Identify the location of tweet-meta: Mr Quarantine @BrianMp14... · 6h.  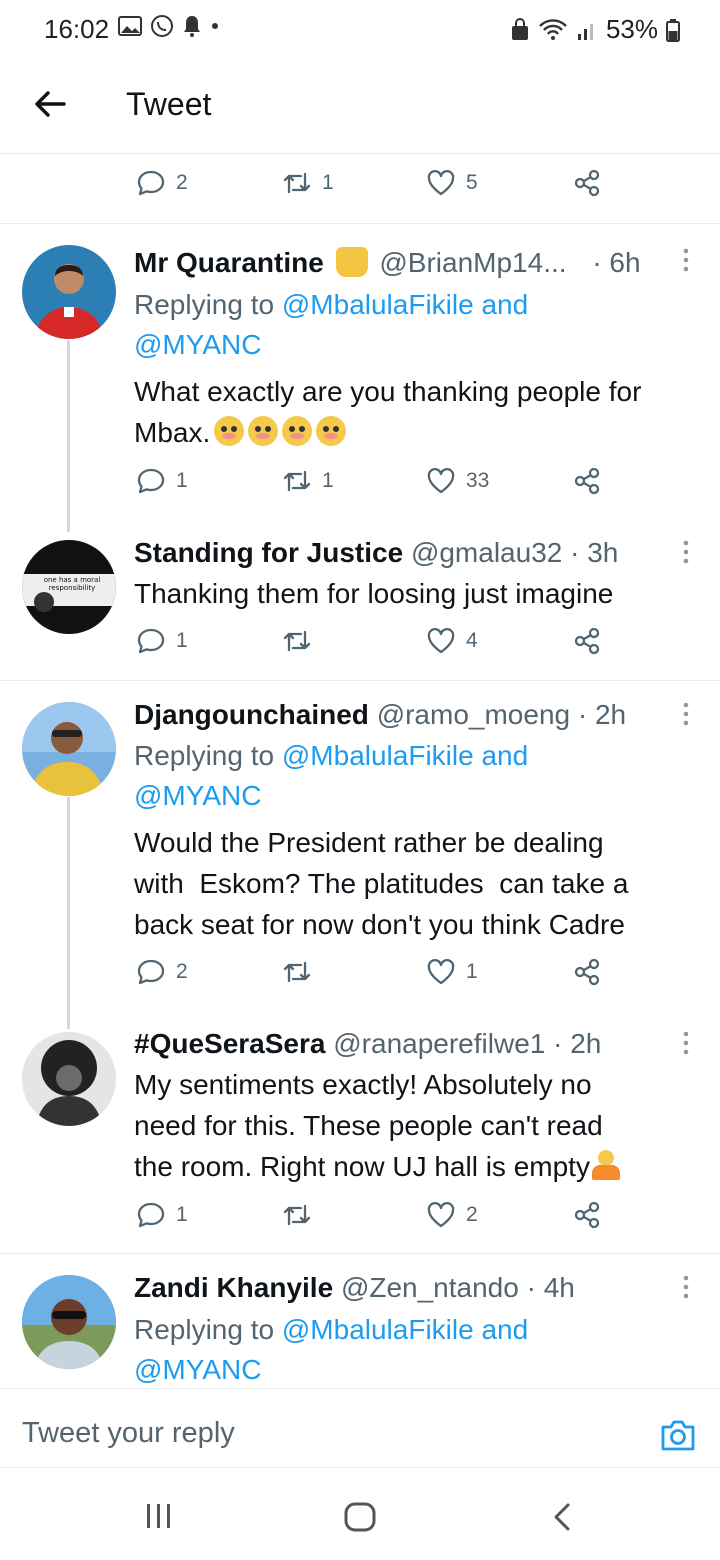
(387, 263).